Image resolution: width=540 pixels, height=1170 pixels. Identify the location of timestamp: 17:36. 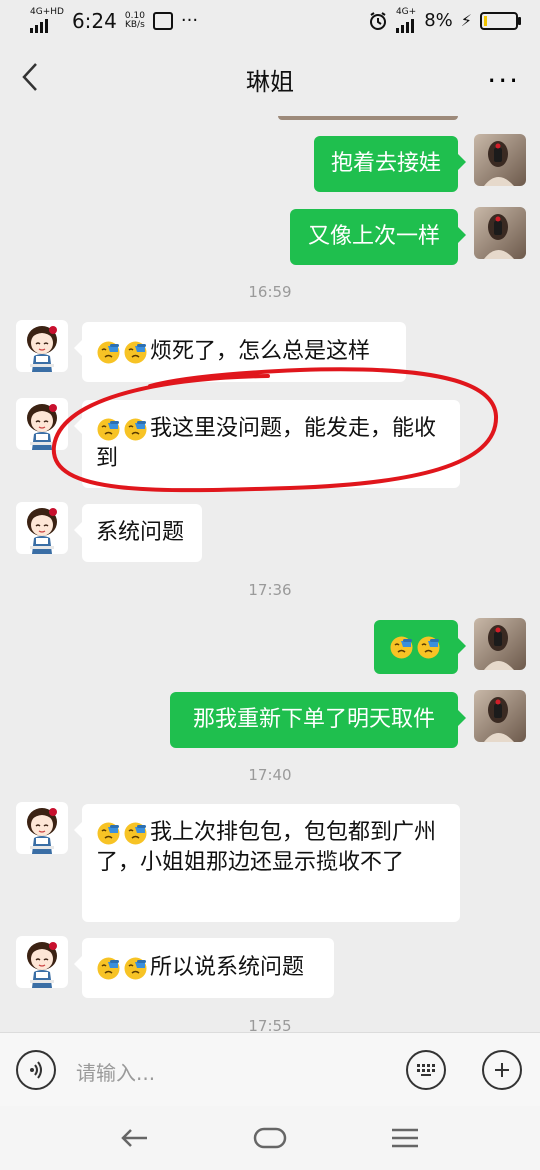
(270, 590).